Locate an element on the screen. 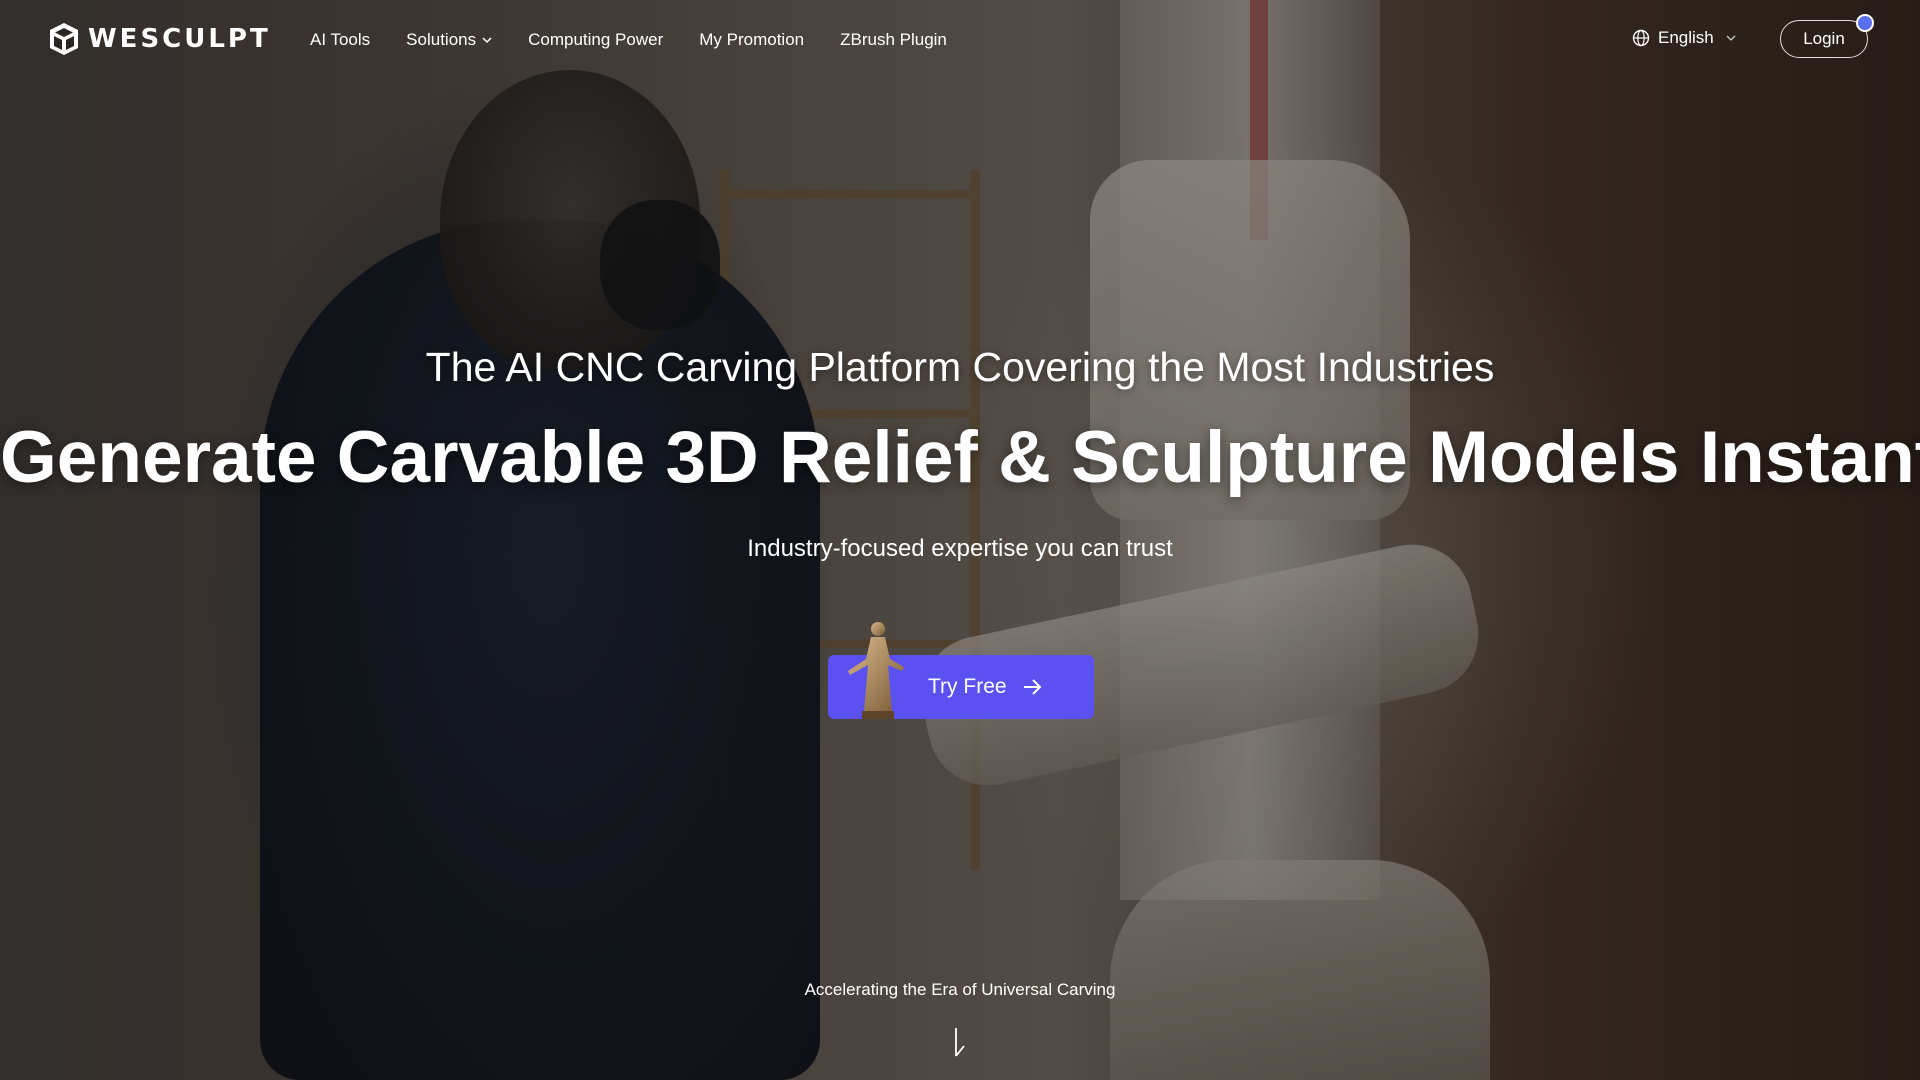 The image size is (1920, 1080). hero-tagline: Industry-focused expertise you can trust is located at coordinates (960, 548).